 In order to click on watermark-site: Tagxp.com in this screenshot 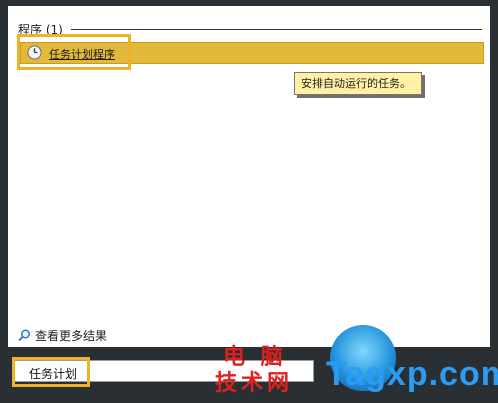, I will do `click(412, 374)`.